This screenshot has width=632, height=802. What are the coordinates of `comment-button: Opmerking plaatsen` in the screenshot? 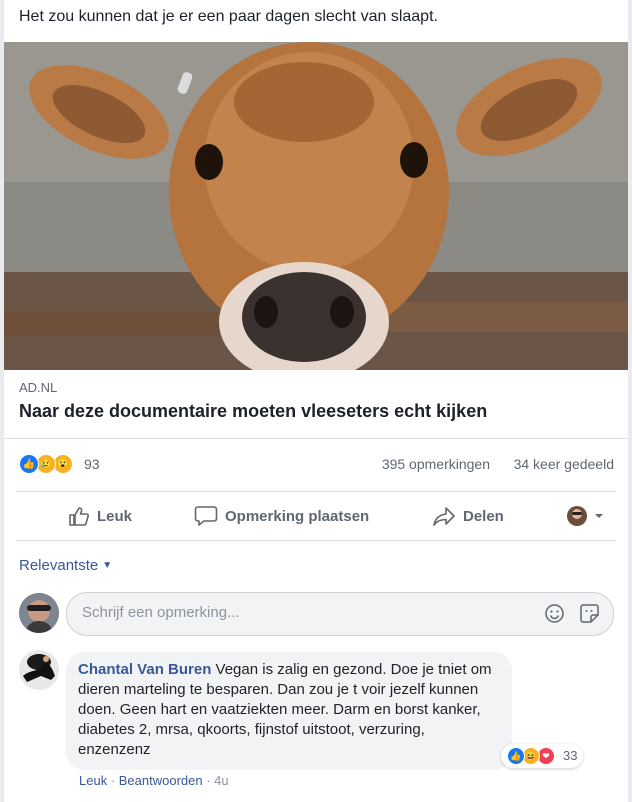 It's located at (281, 516).